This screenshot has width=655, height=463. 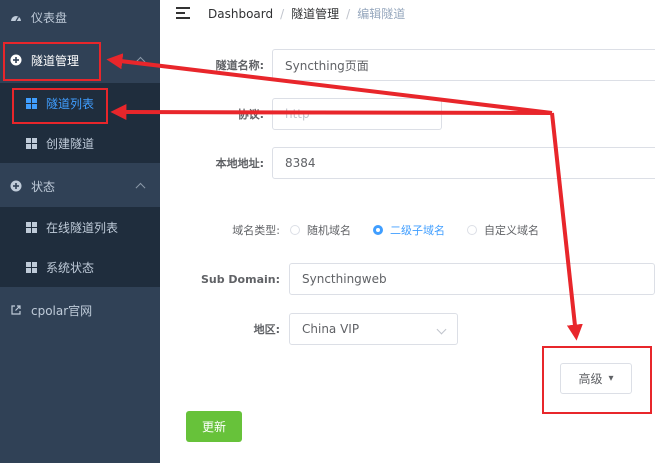 I want to click on arrow-to-tunnel-management, so click(x=329, y=84).